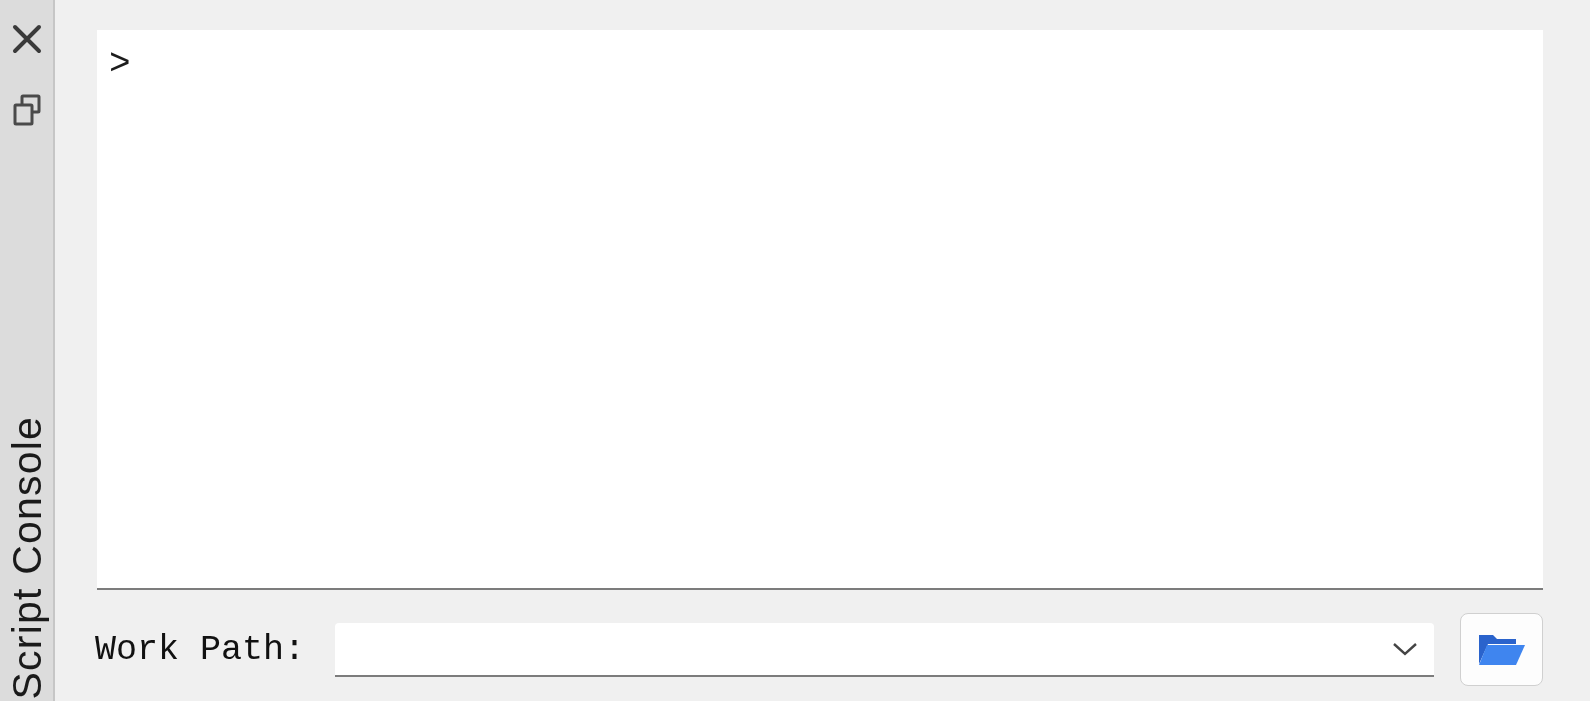  I want to click on work-path-label: Work Path:, so click(200, 649).